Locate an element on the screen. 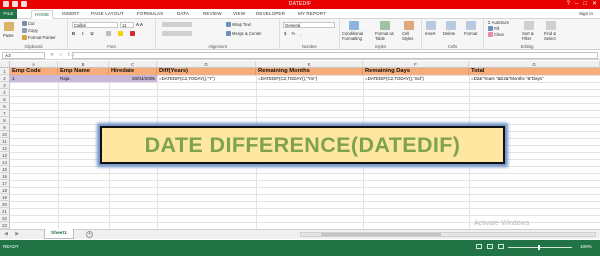 The image size is (600, 256). row-header: 18 is located at coordinates (5, 190).